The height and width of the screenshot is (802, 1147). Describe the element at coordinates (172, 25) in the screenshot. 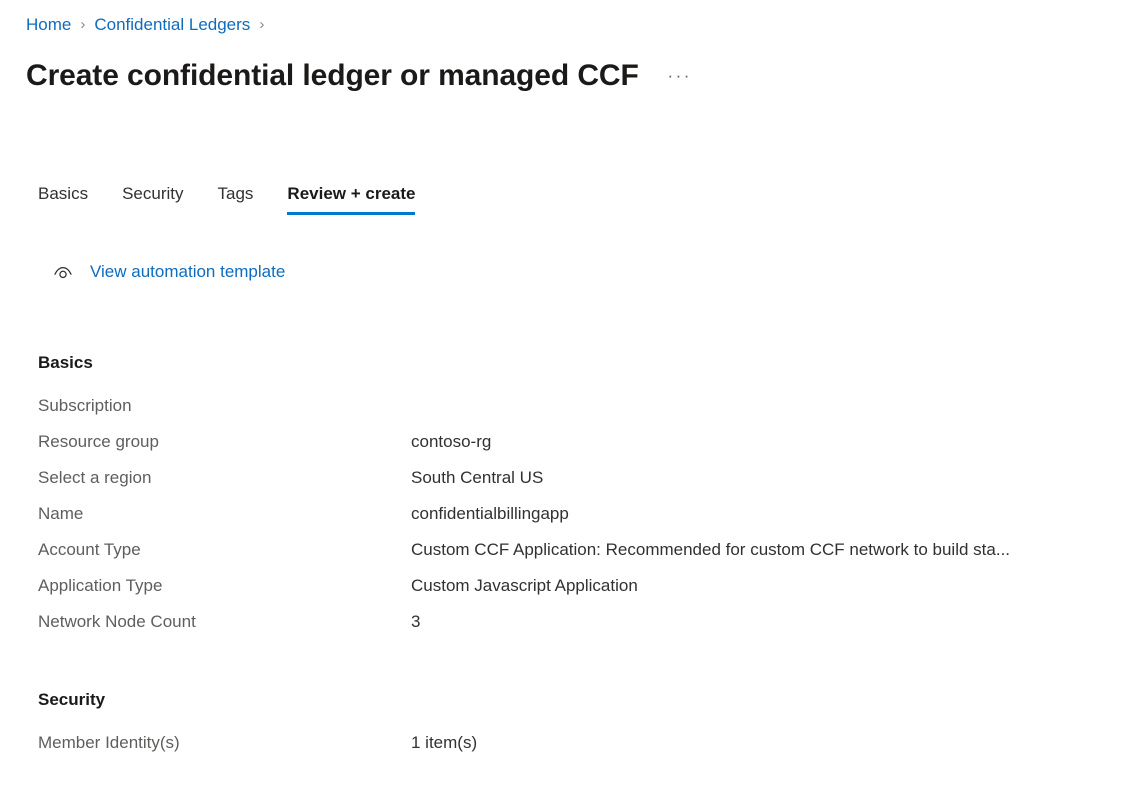

I see `breadcrumb-item-confidential-ledgers: Confidential Ledgers` at that location.